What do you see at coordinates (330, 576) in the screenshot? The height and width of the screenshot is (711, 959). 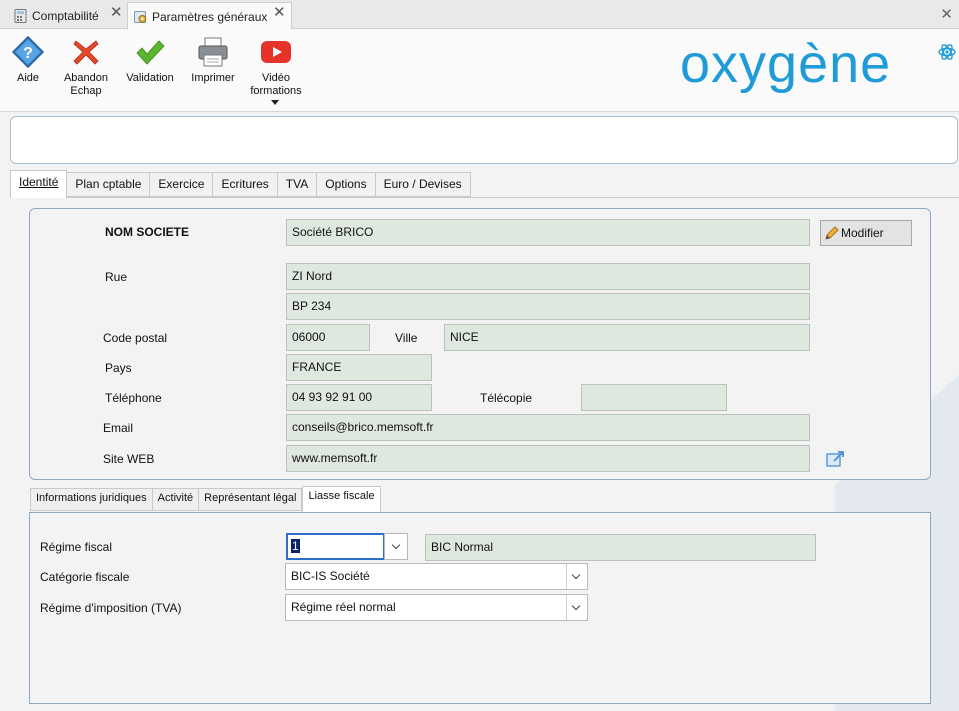 I see `categorie-fiscale-value: BIC-IS Société` at bounding box center [330, 576].